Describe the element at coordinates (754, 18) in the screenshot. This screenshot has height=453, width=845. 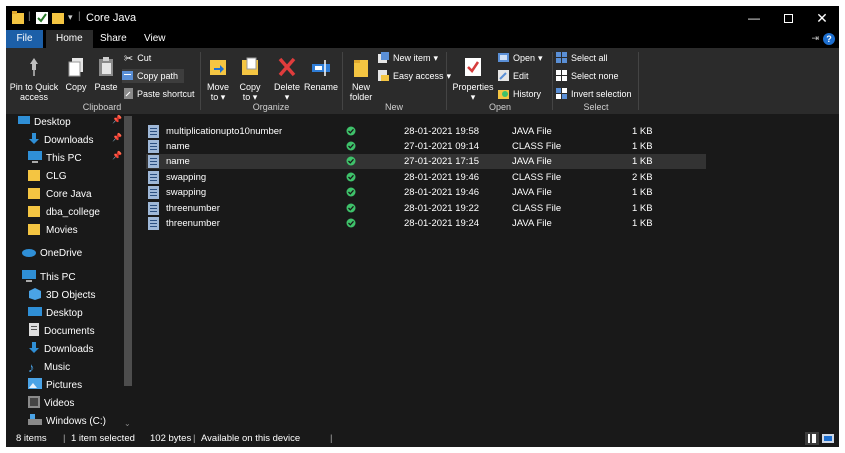
I see `minimize-button: —` at that location.